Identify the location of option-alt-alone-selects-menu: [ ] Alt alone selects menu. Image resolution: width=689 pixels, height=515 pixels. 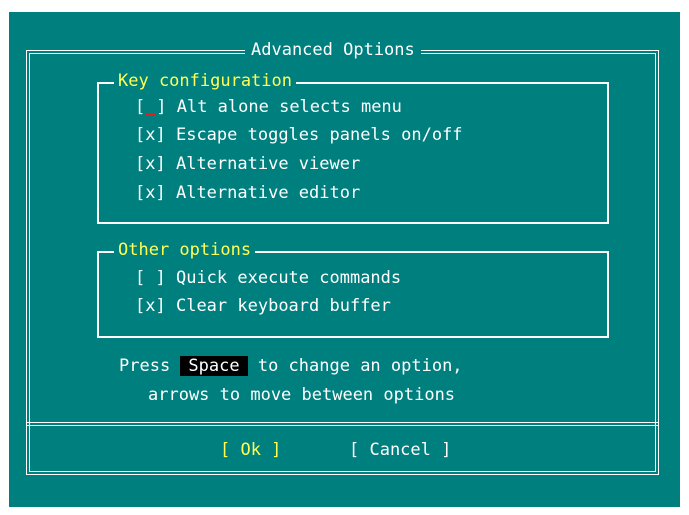
(268, 107).